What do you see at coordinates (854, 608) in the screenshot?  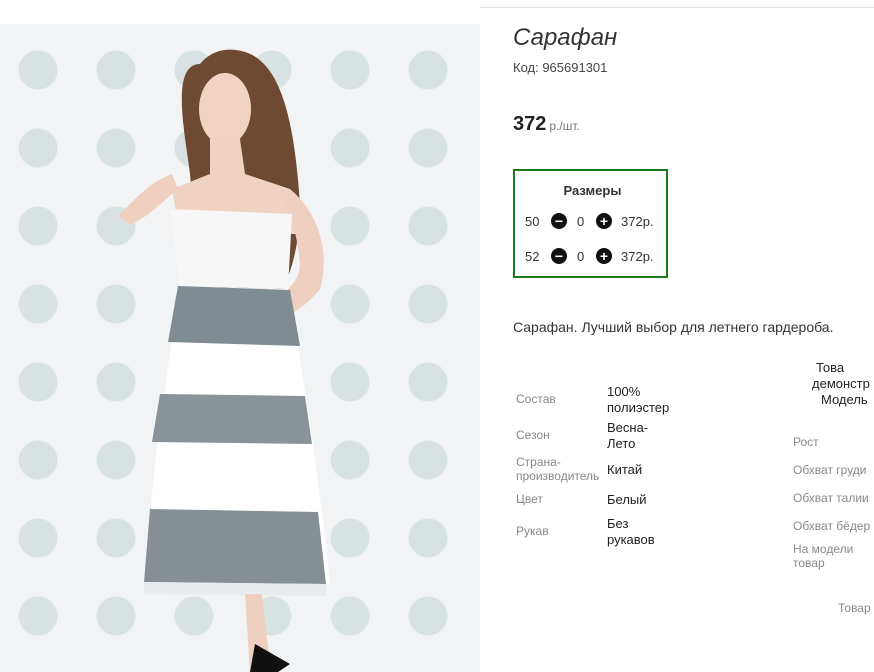 I see `model-footer-label: Товар` at bounding box center [854, 608].